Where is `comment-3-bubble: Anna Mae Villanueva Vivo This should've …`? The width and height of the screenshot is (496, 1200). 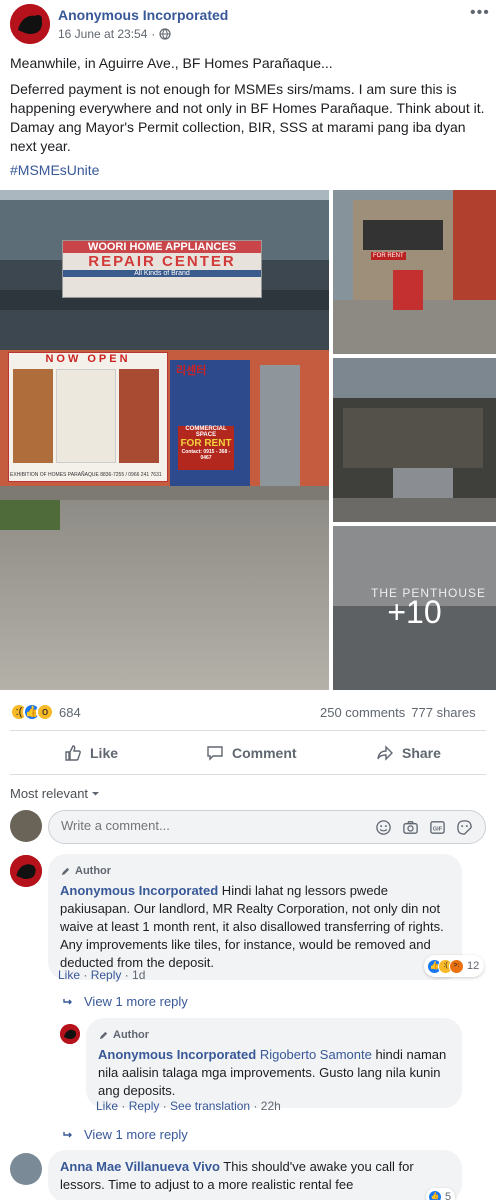
comment-3-bubble: Anna Mae Villanueva Vivo This should've … is located at coordinates (255, 1175).